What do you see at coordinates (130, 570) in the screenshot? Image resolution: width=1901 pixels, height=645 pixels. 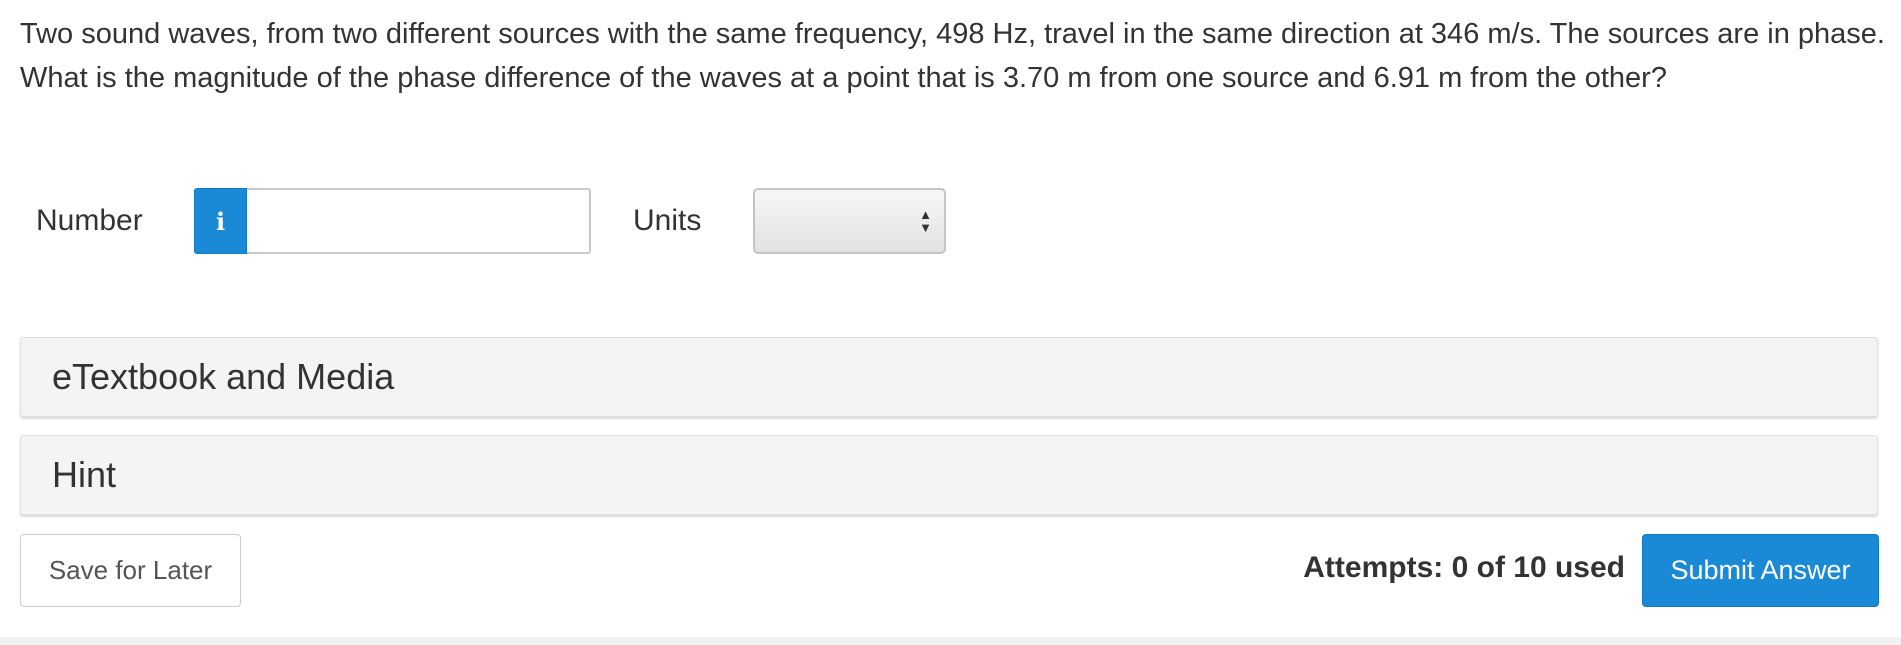 I see `save-for-later-button: Save for Later` at bounding box center [130, 570].